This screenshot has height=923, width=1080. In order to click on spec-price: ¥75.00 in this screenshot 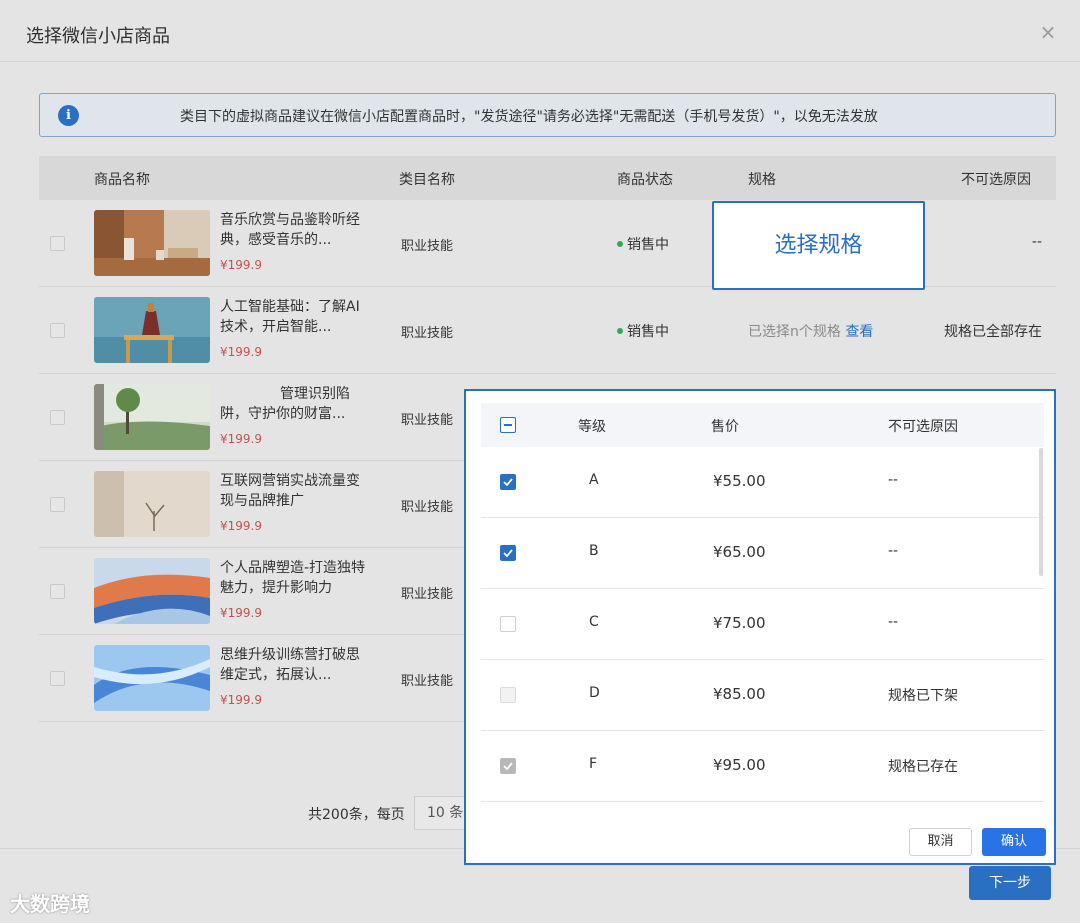, I will do `click(739, 623)`.